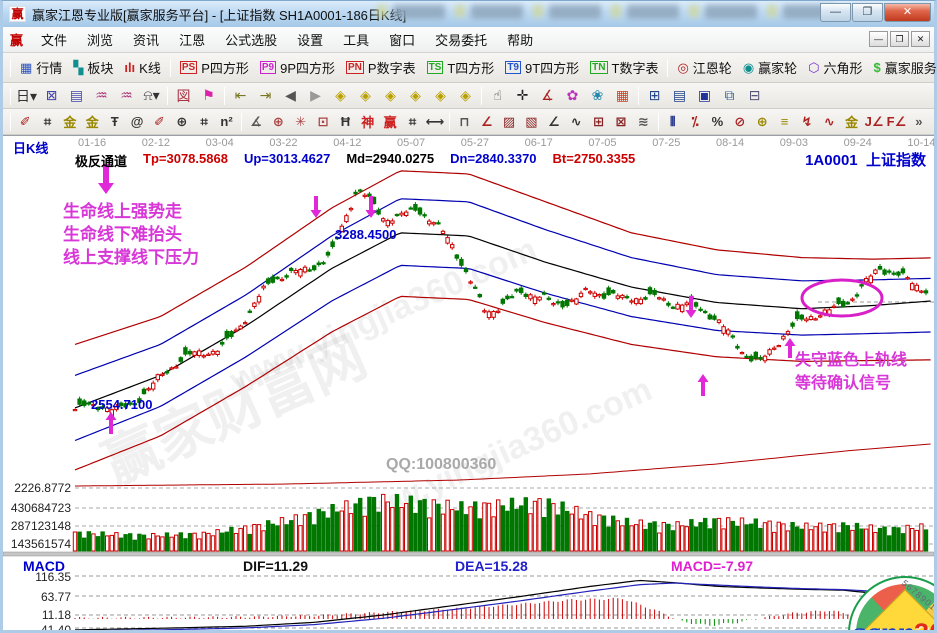  What do you see at coordinates (390, 96) in the screenshot?
I see `diamond-nav-3-icon: ◈` at bounding box center [390, 96].